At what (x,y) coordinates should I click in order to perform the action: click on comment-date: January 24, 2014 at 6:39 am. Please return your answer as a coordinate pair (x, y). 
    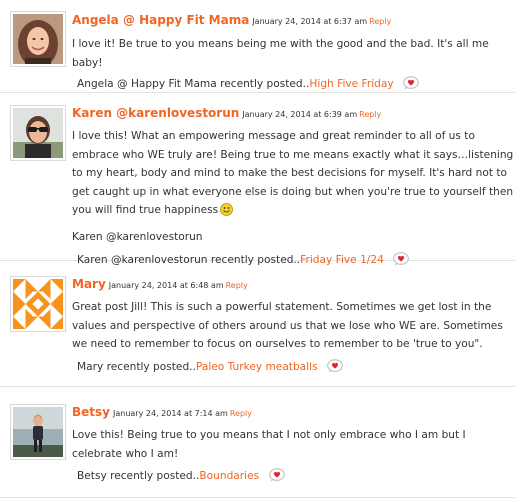
    Looking at the image, I should click on (299, 114).